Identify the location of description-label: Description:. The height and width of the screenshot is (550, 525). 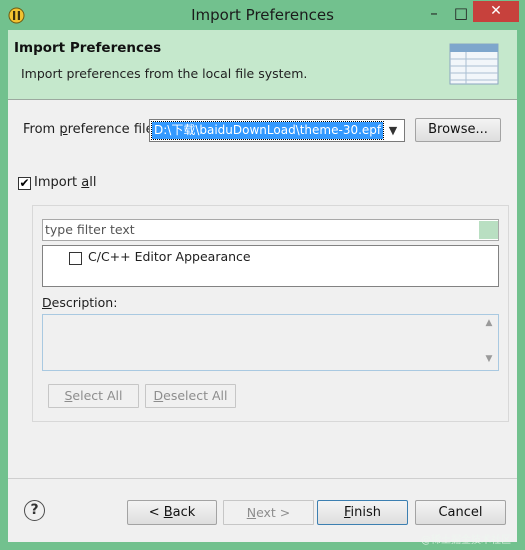
(80, 302).